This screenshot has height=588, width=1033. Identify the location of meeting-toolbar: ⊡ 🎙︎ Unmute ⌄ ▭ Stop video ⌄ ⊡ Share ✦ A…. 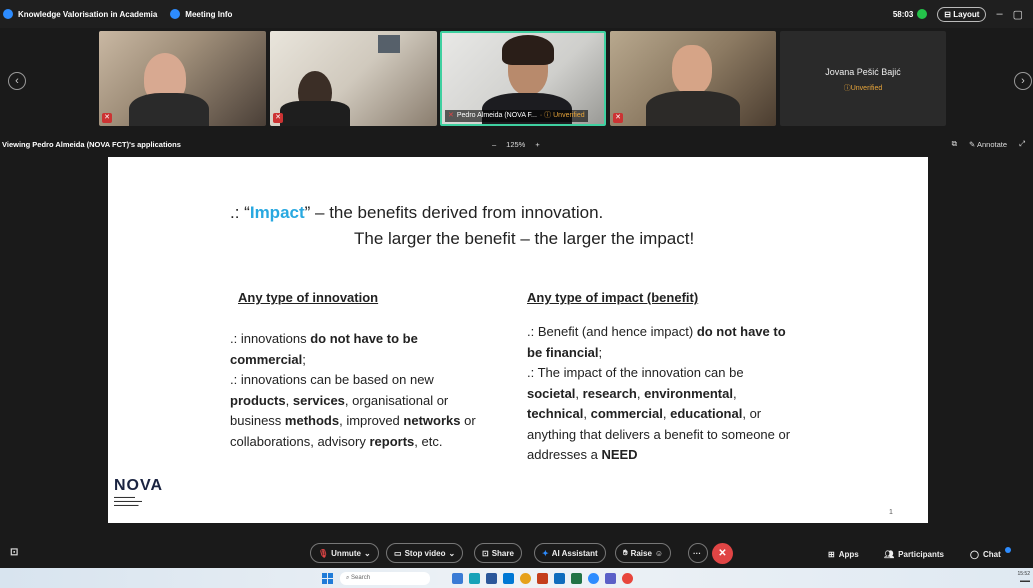
(516, 554).